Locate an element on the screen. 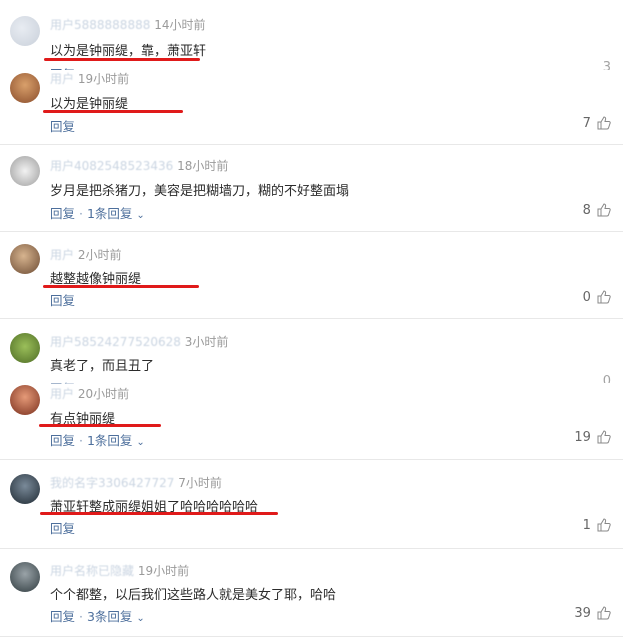 The height and width of the screenshot is (642, 623). timestamp: 20小时前 is located at coordinates (103, 394).